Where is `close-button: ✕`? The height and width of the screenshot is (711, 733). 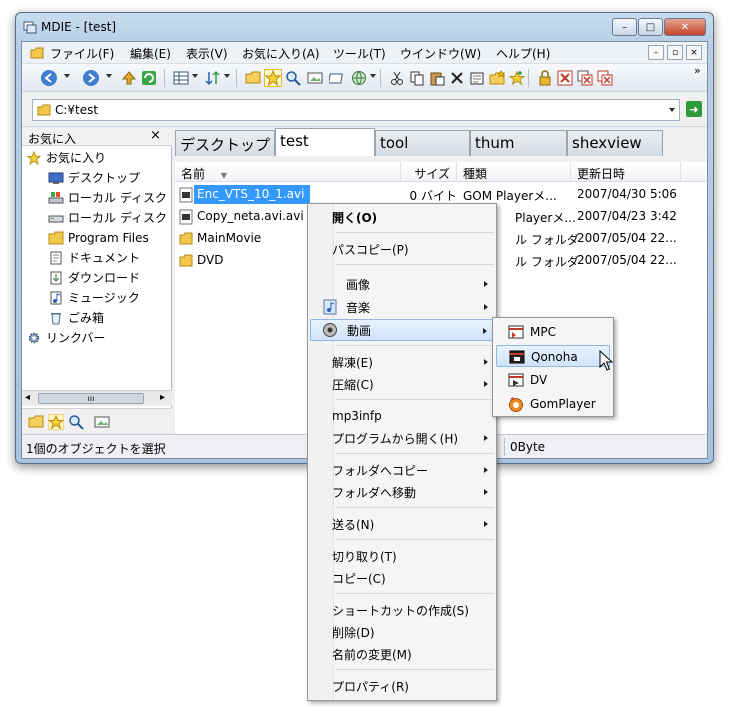
close-button: ✕ is located at coordinates (685, 27).